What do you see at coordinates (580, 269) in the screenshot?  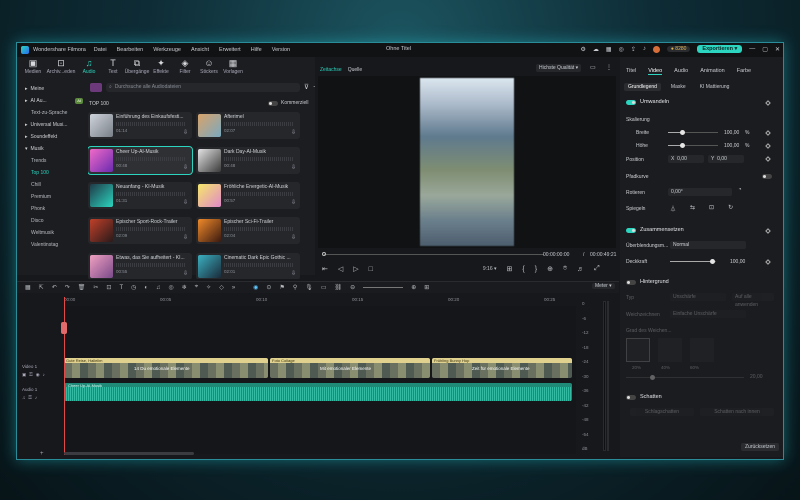 I see `volume-icon: ♬` at bounding box center [580, 269].